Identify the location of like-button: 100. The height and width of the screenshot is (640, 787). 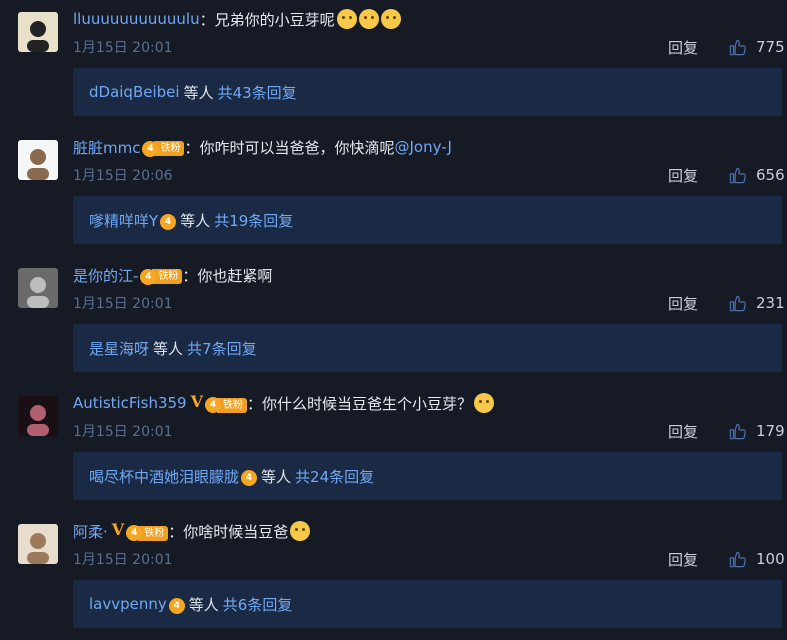
(756, 559).